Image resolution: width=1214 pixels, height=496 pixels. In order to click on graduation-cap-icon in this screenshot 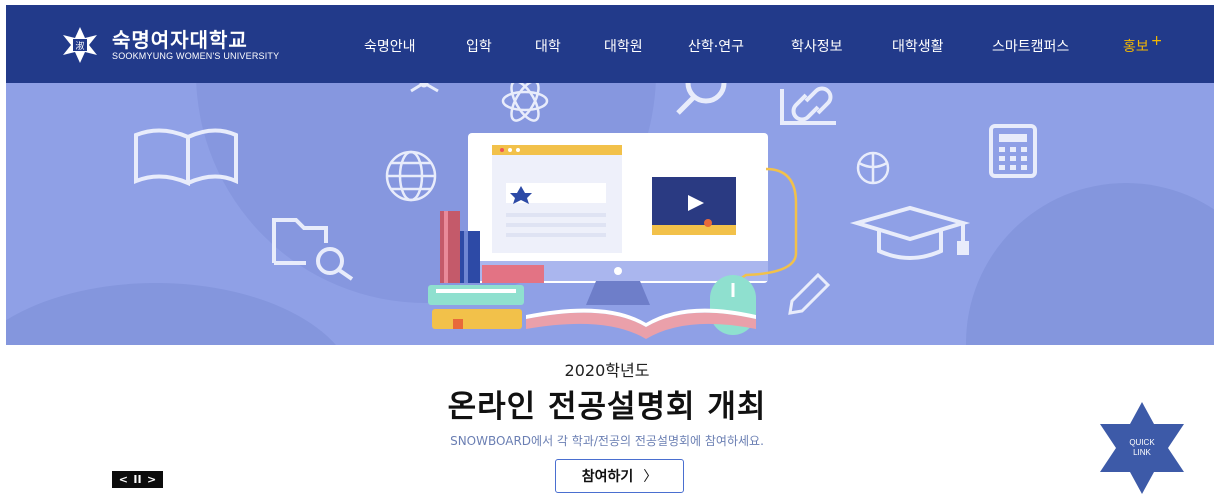, I will do `click(910, 232)`.